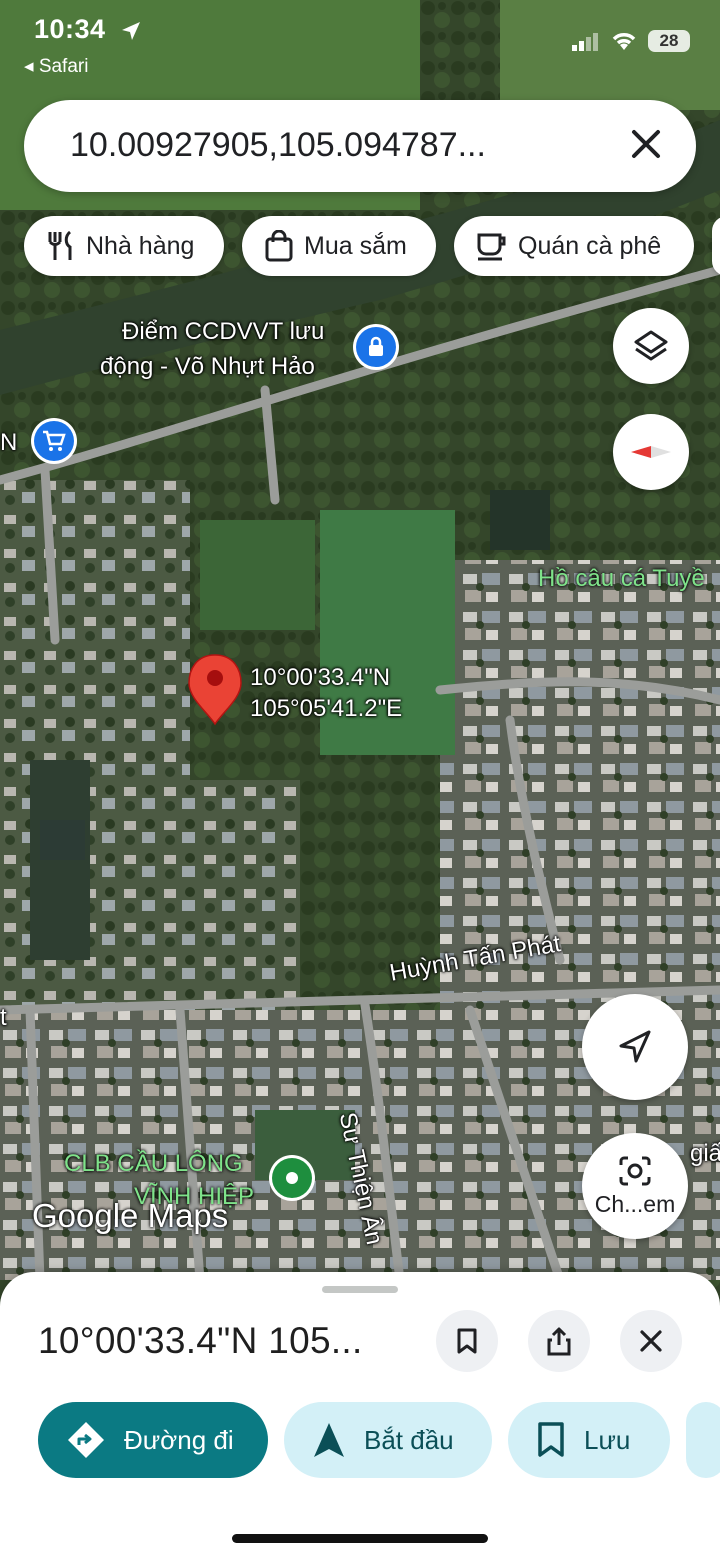 Image resolution: width=720 pixels, height=1559 pixels. Describe the element at coordinates (326, 708) in the screenshot. I see `pin-coordinate-lng: 105°05'41.2"E` at that location.